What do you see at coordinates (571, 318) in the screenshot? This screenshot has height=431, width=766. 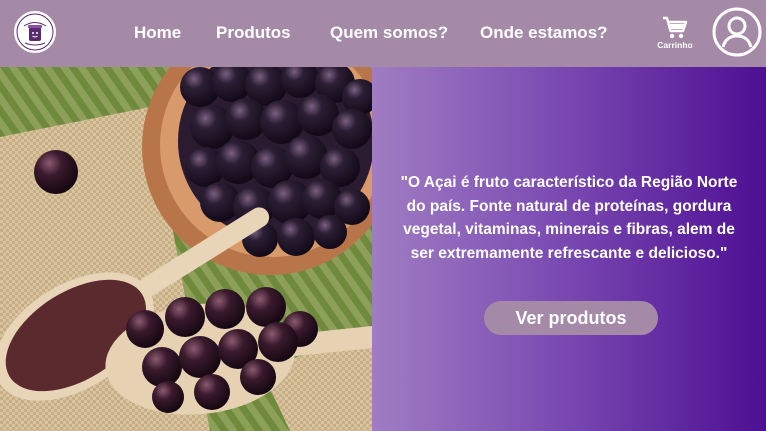 I see `ver-produtos-button: Ver produtos` at bounding box center [571, 318].